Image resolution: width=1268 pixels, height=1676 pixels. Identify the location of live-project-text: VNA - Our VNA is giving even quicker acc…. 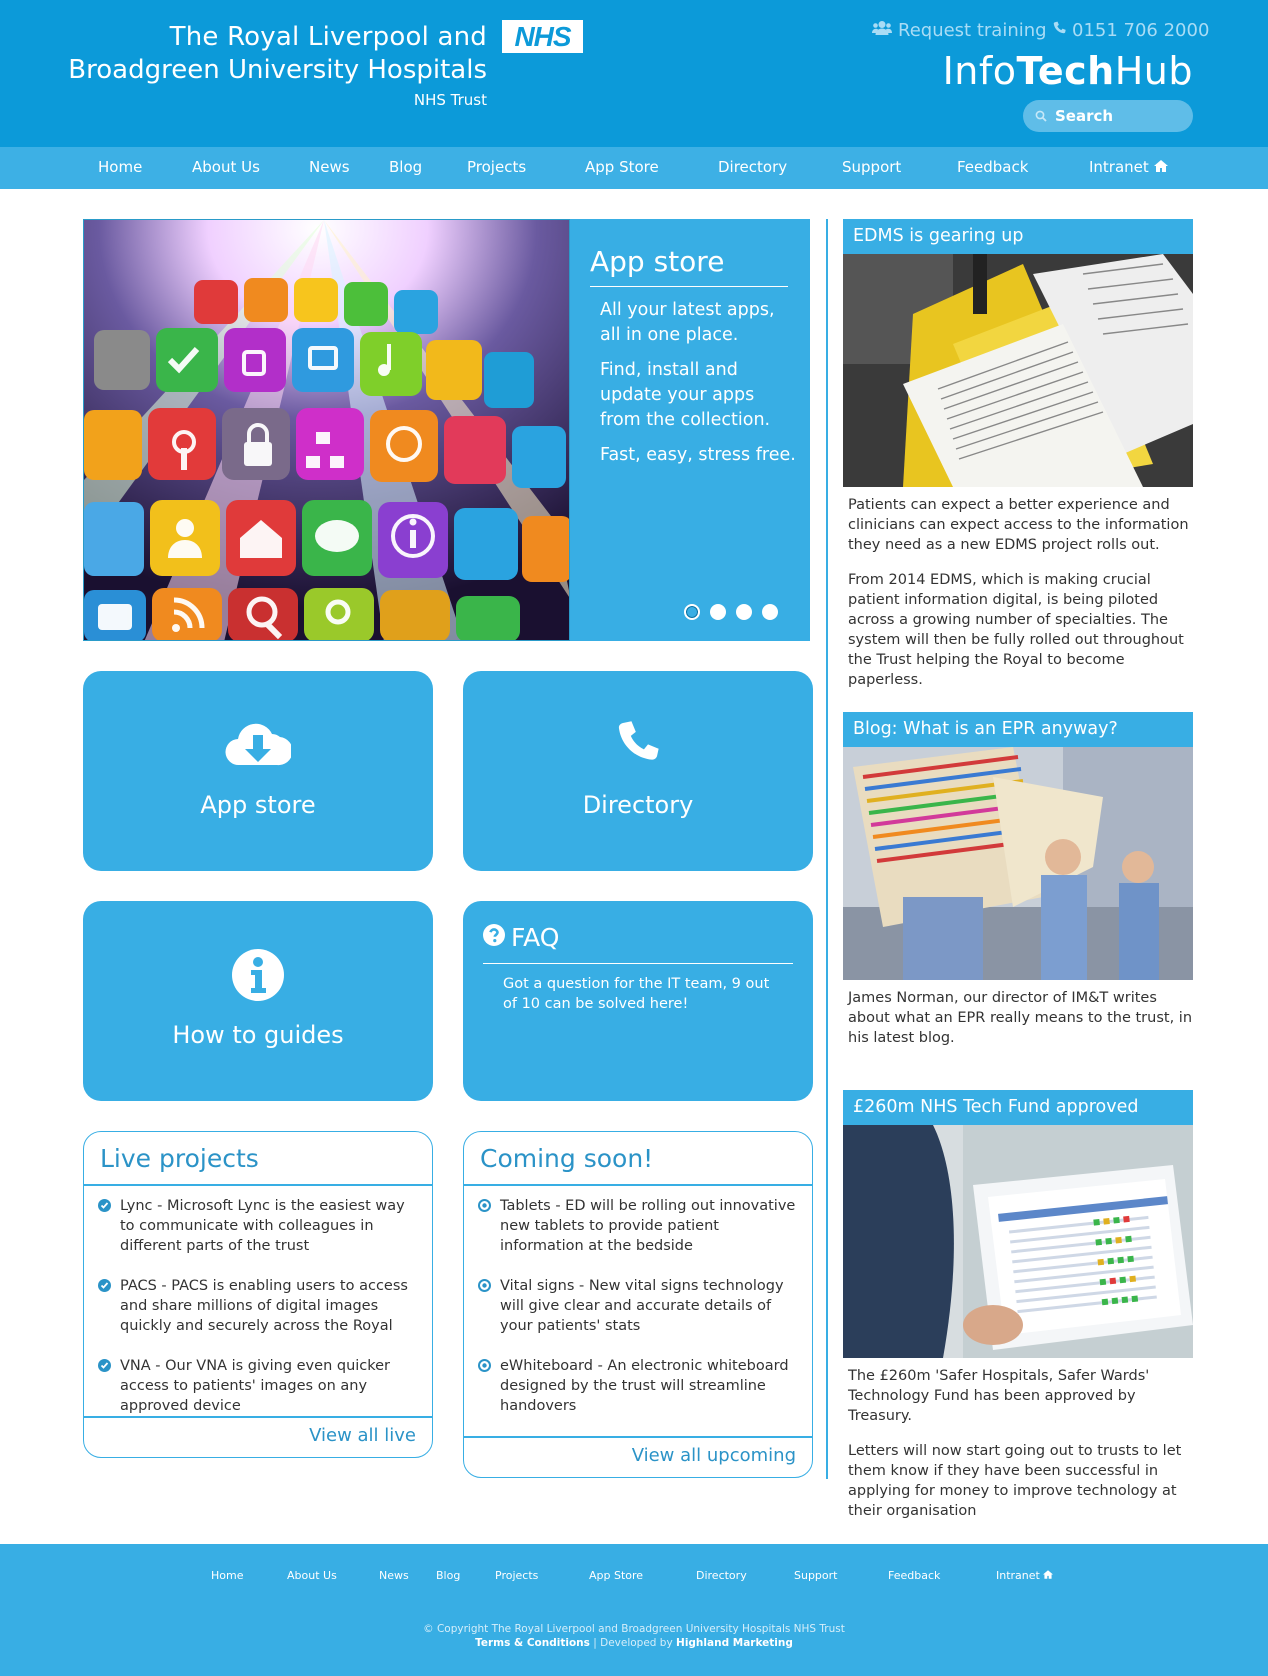
(255, 1386).